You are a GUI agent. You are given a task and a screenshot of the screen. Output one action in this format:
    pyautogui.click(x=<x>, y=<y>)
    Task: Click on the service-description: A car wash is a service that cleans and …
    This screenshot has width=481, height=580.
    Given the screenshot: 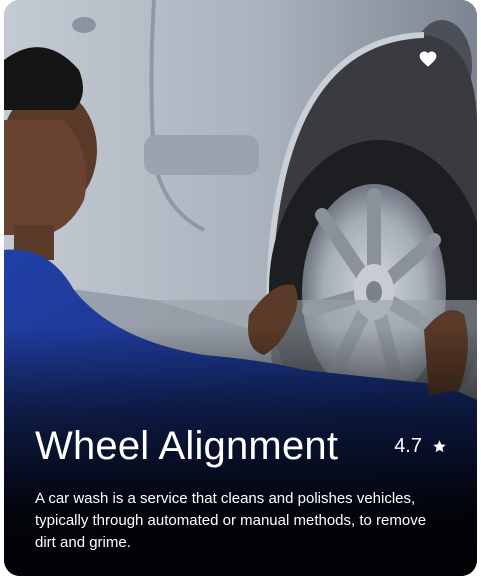 What is the action you would take?
    pyautogui.click(x=231, y=520)
    